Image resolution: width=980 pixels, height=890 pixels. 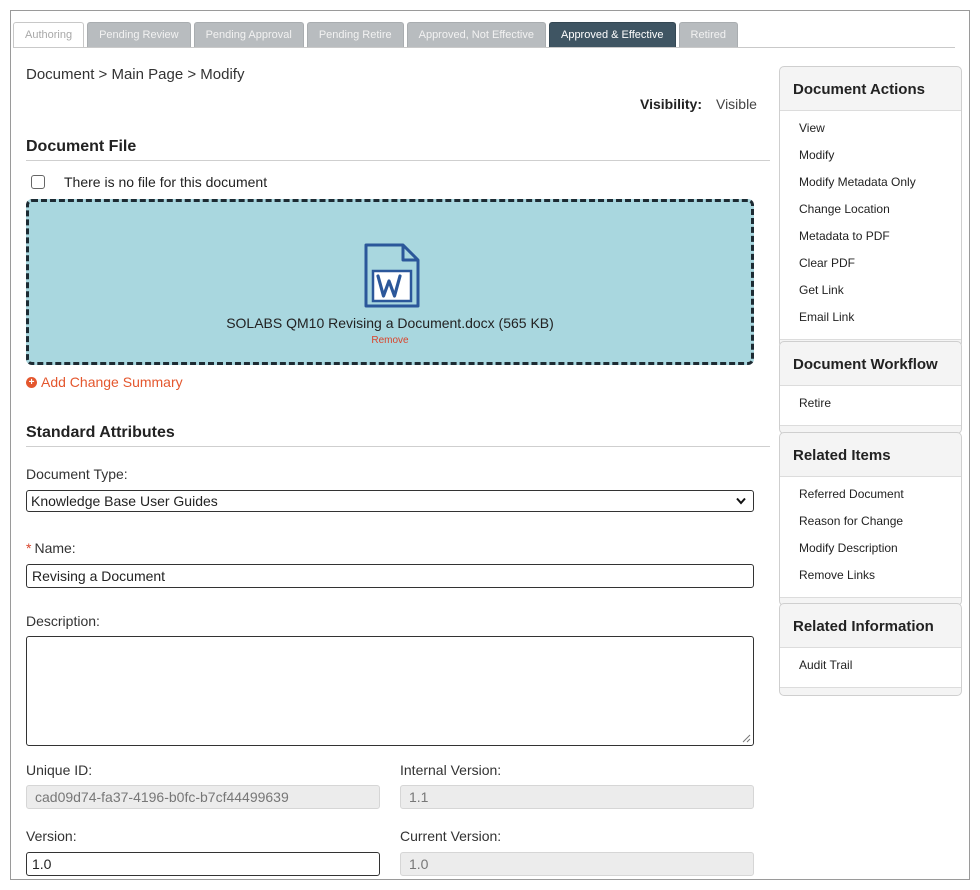 What do you see at coordinates (55, 548) in the screenshot?
I see `name-label-text: Name:` at bounding box center [55, 548].